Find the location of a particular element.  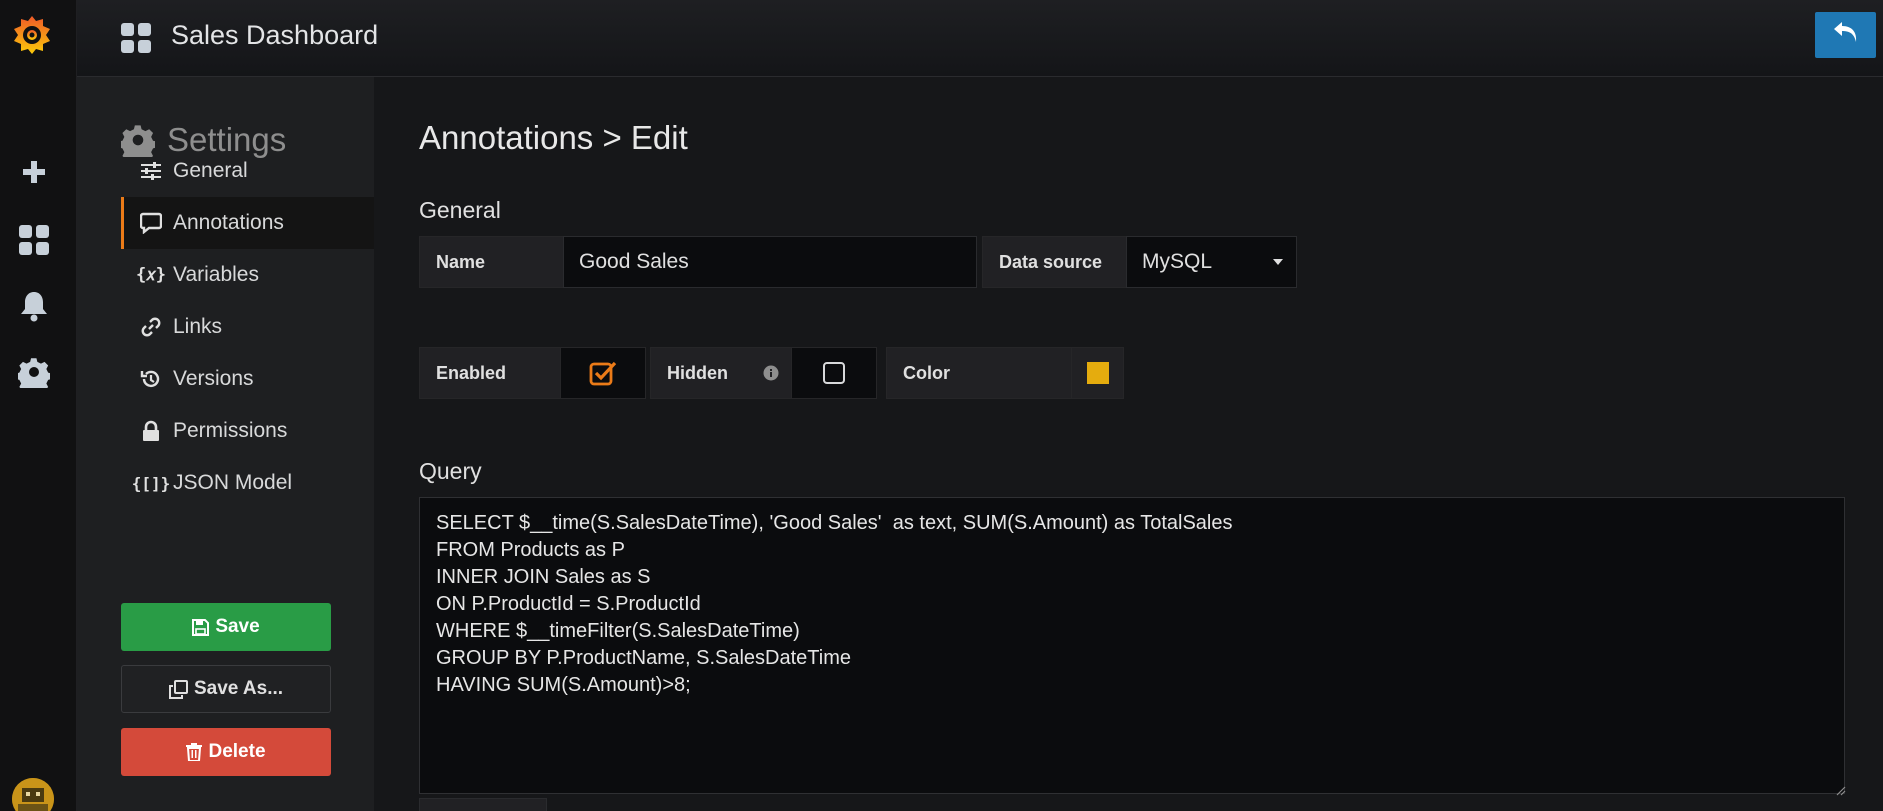

hidden-checkbox is located at coordinates (834, 373).